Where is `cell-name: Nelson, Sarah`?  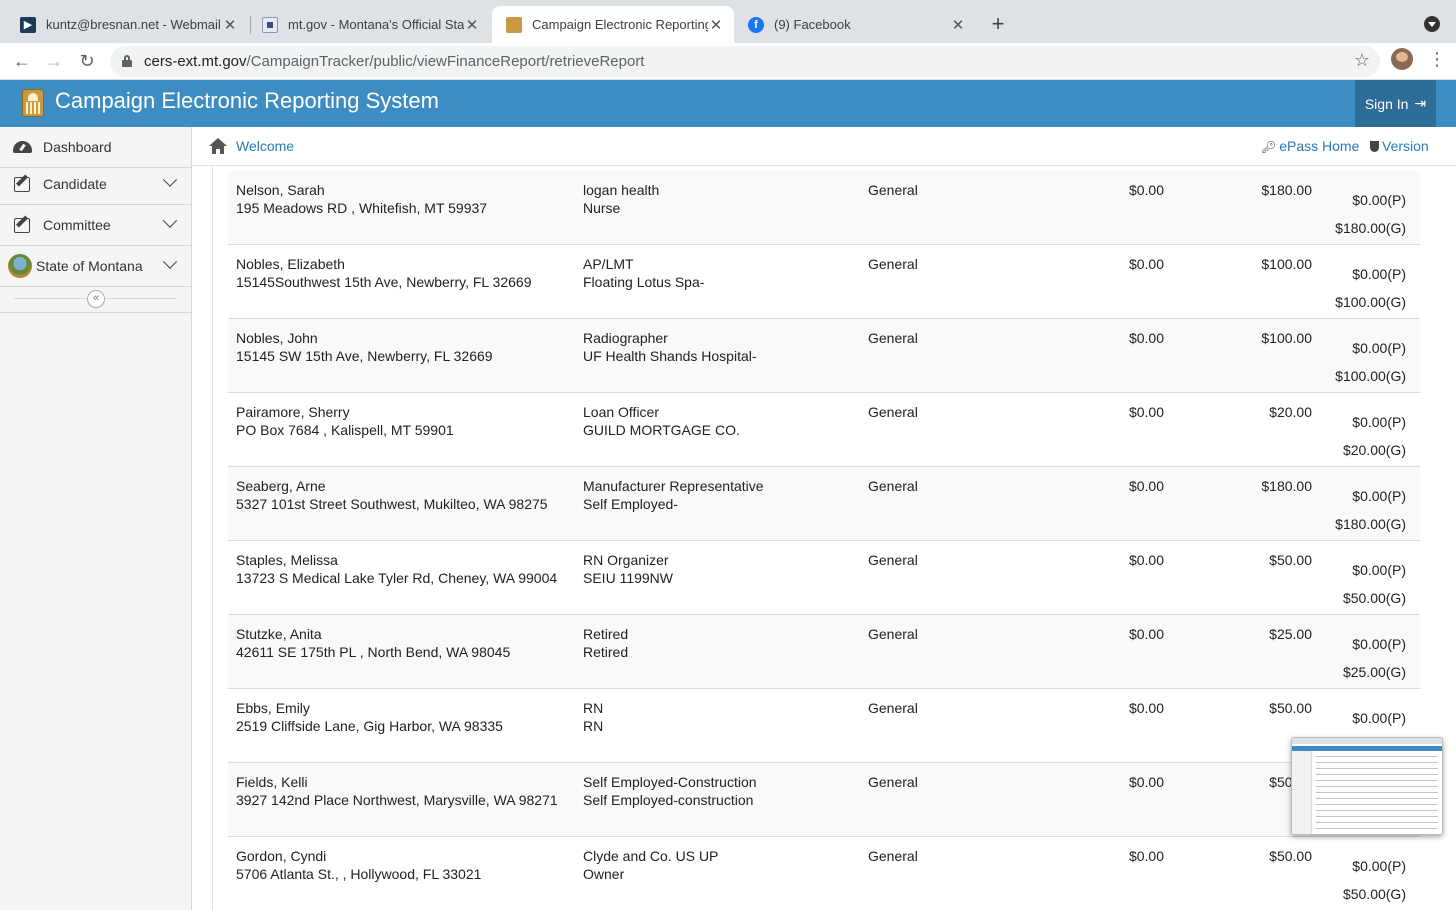
cell-name: Nelson, Sarah is located at coordinates (280, 190).